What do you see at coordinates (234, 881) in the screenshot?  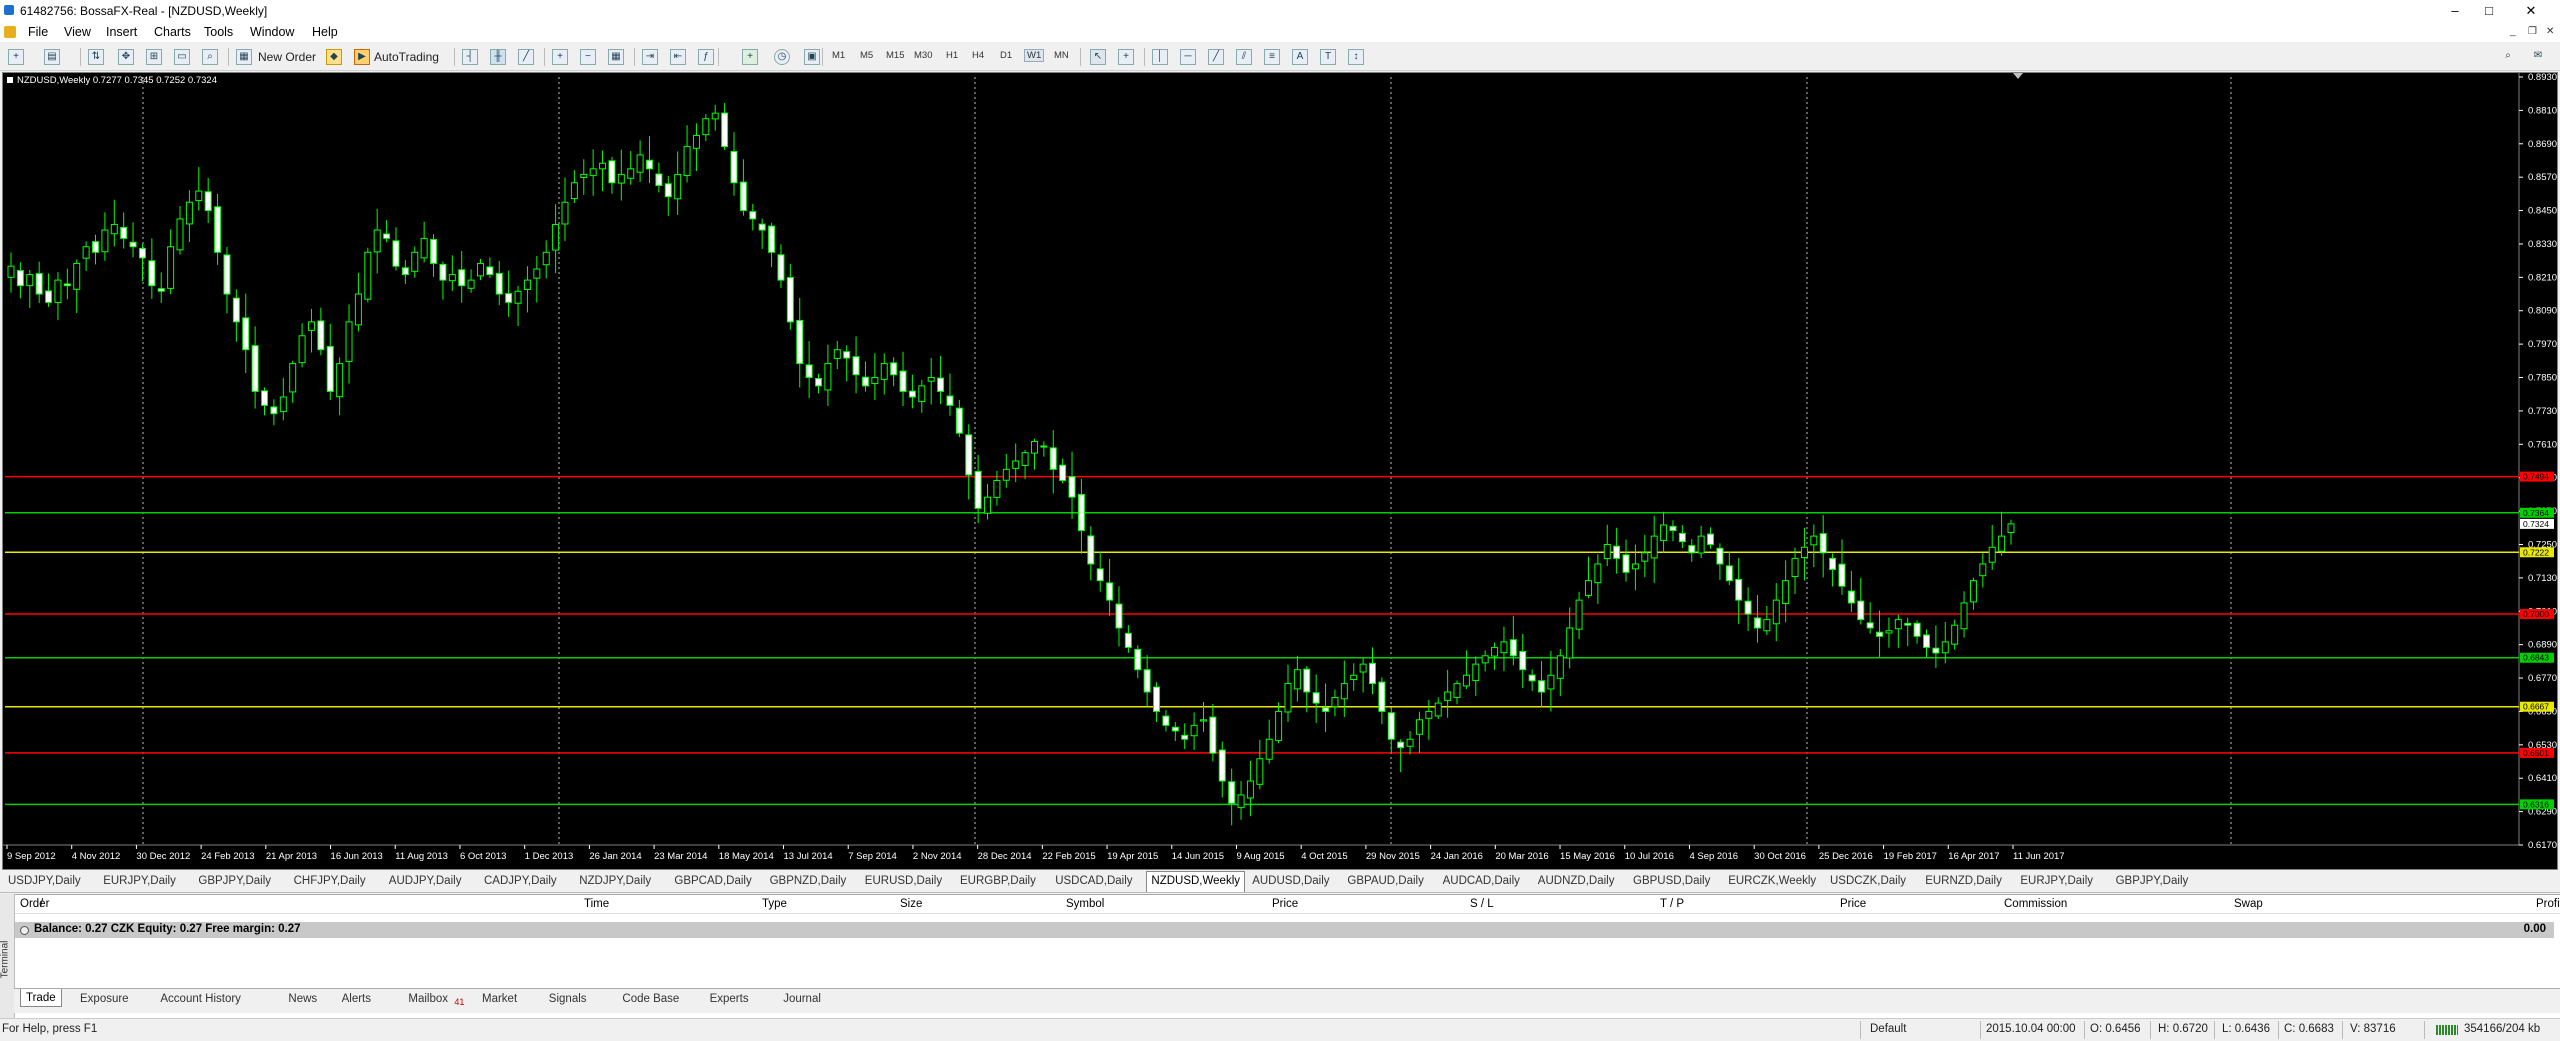 I see `chart-tab: GBPJPY,Daily` at bounding box center [234, 881].